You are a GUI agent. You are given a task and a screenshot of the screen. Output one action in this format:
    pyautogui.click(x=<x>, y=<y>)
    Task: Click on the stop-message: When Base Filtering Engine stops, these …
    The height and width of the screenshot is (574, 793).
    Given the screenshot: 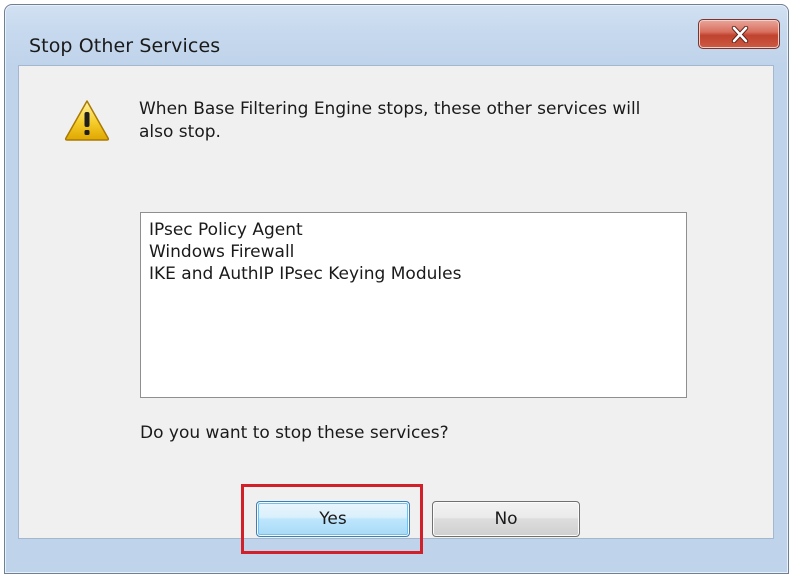 What is the action you would take?
    pyautogui.click(x=390, y=120)
    